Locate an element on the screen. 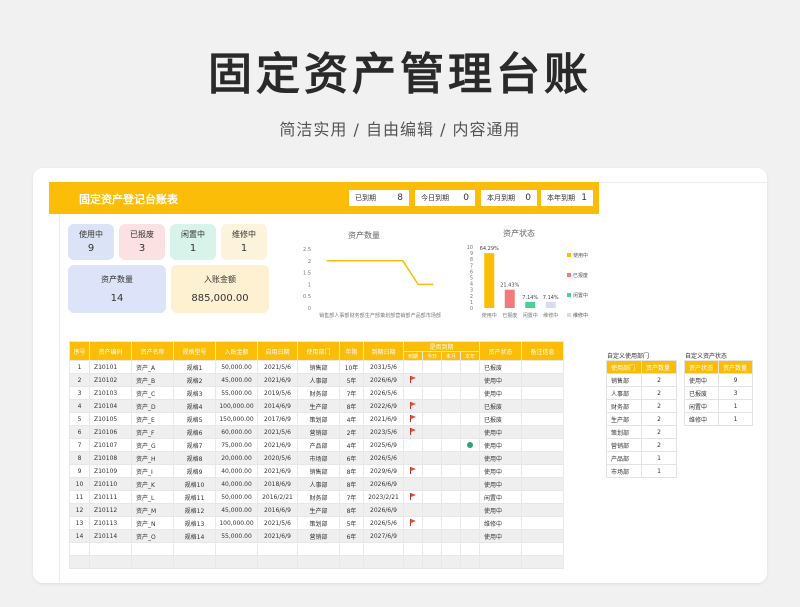  side-table-row: 产品部 1 is located at coordinates (641, 458).